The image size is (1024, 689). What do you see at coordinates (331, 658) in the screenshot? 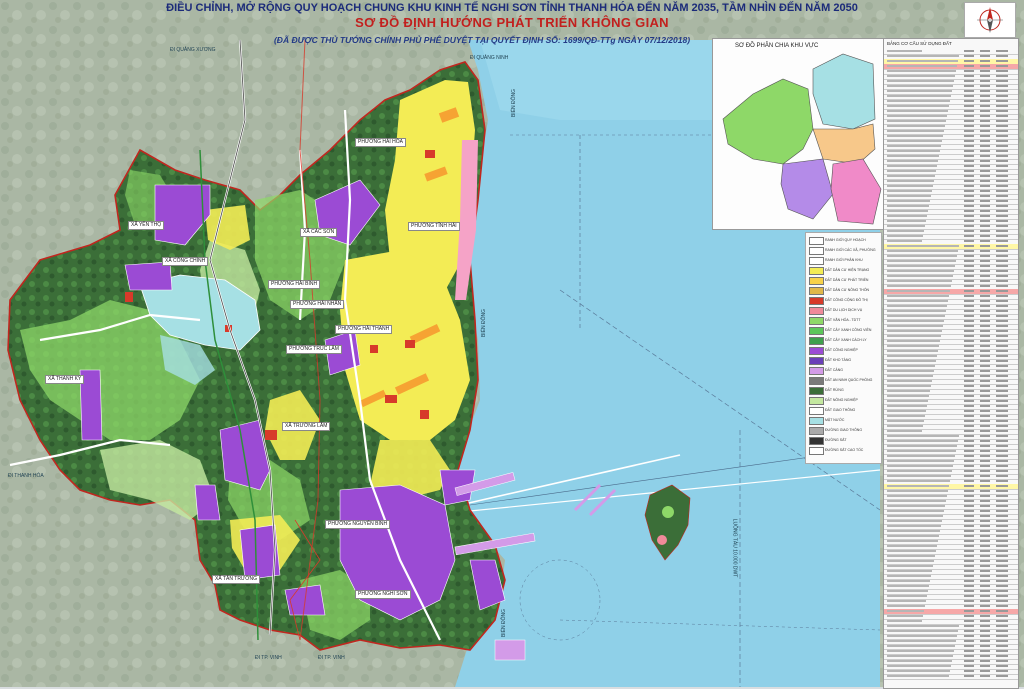
I see `direction-label: ĐI TP. VINH` at bounding box center [331, 658].